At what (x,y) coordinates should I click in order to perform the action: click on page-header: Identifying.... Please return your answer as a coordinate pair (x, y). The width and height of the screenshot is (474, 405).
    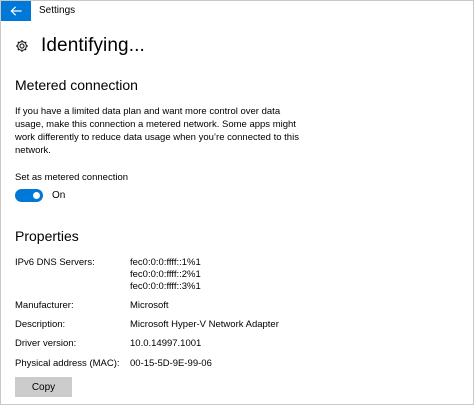
    Looking at the image, I should click on (80, 46).